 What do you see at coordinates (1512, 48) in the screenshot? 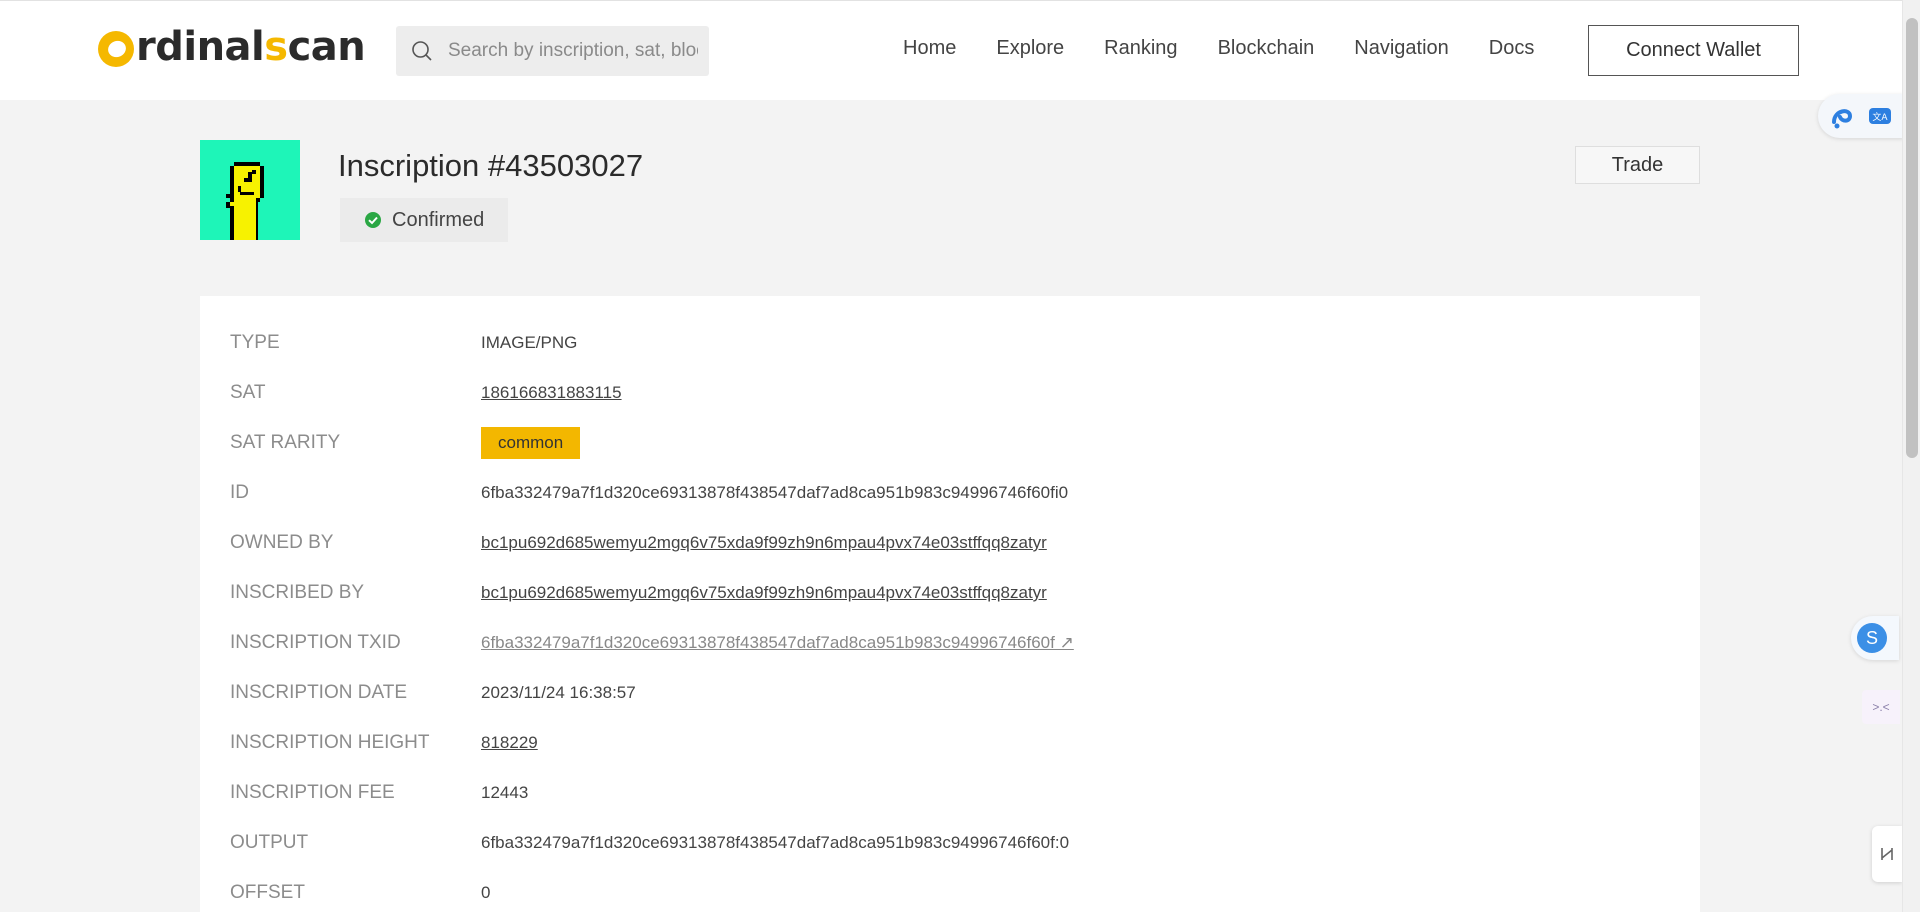
I see `nav-docs: Docs` at bounding box center [1512, 48].